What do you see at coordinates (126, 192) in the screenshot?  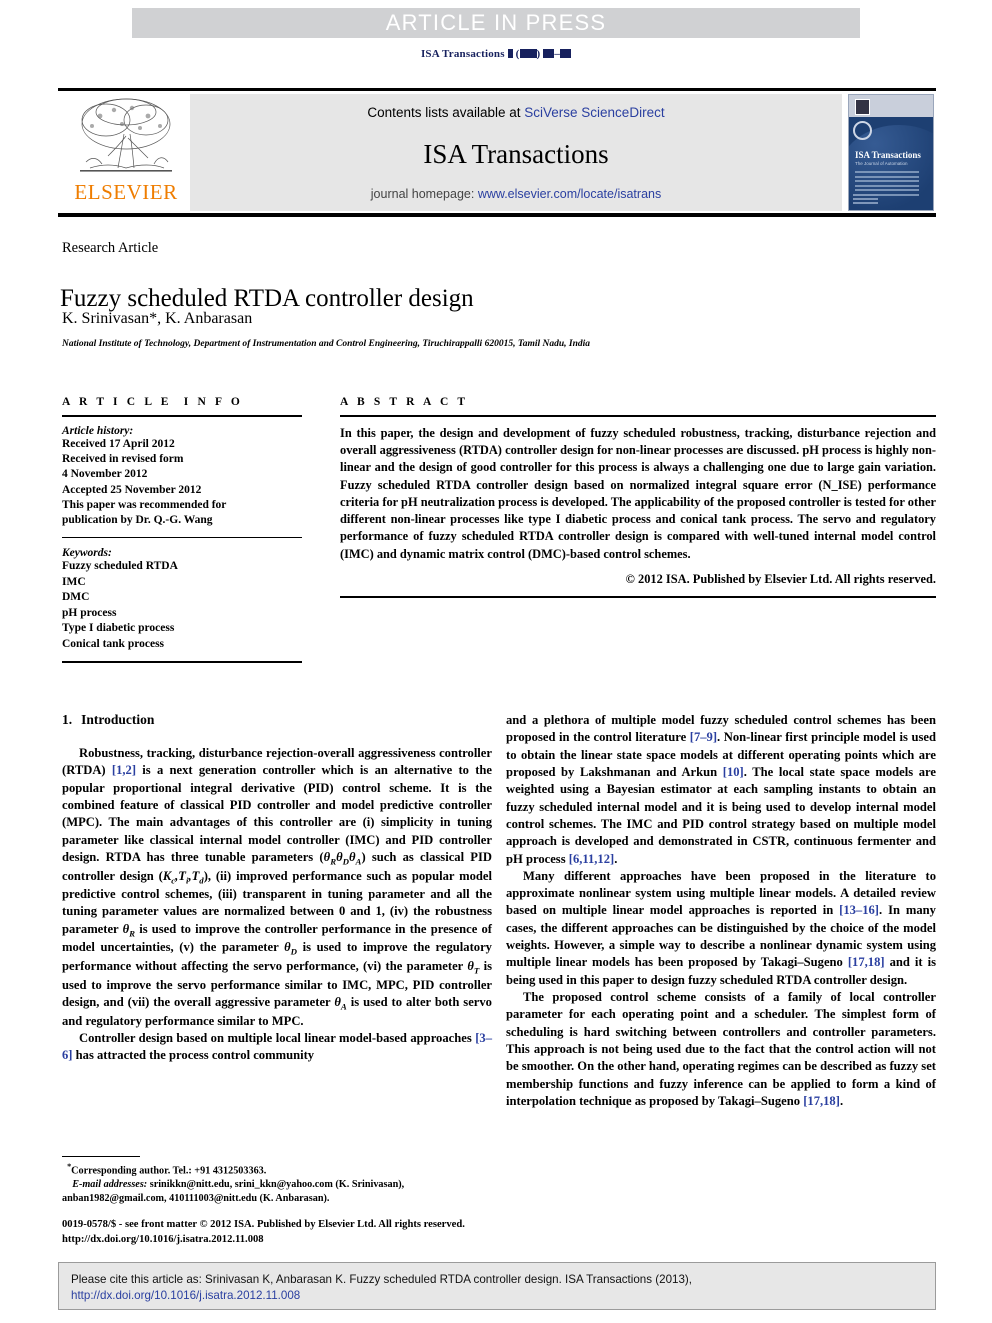 I see `elsevier-wordmark: ELSEVIER` at bounding box center [126, 192].